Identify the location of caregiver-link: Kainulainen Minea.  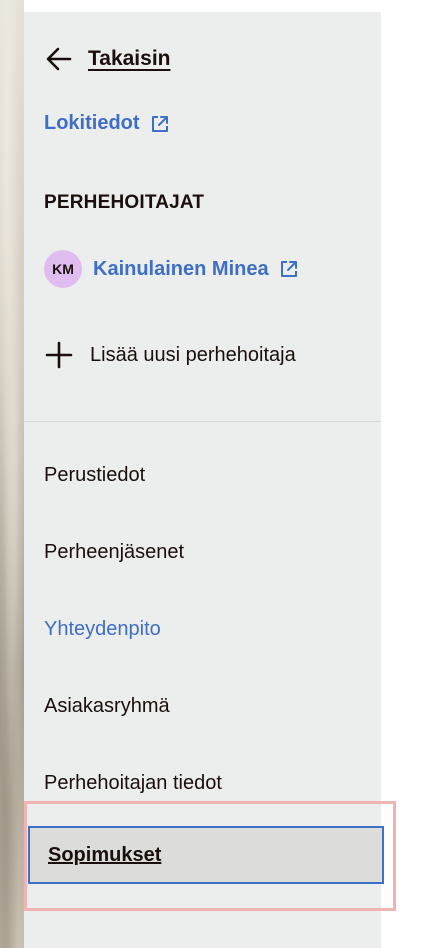
(196, 269).